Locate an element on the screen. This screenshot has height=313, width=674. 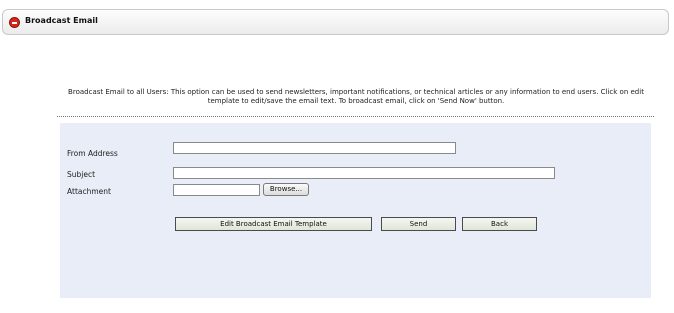
edit-template-button: Edit Broadcast Email Template is located at coordinates (273, 224).